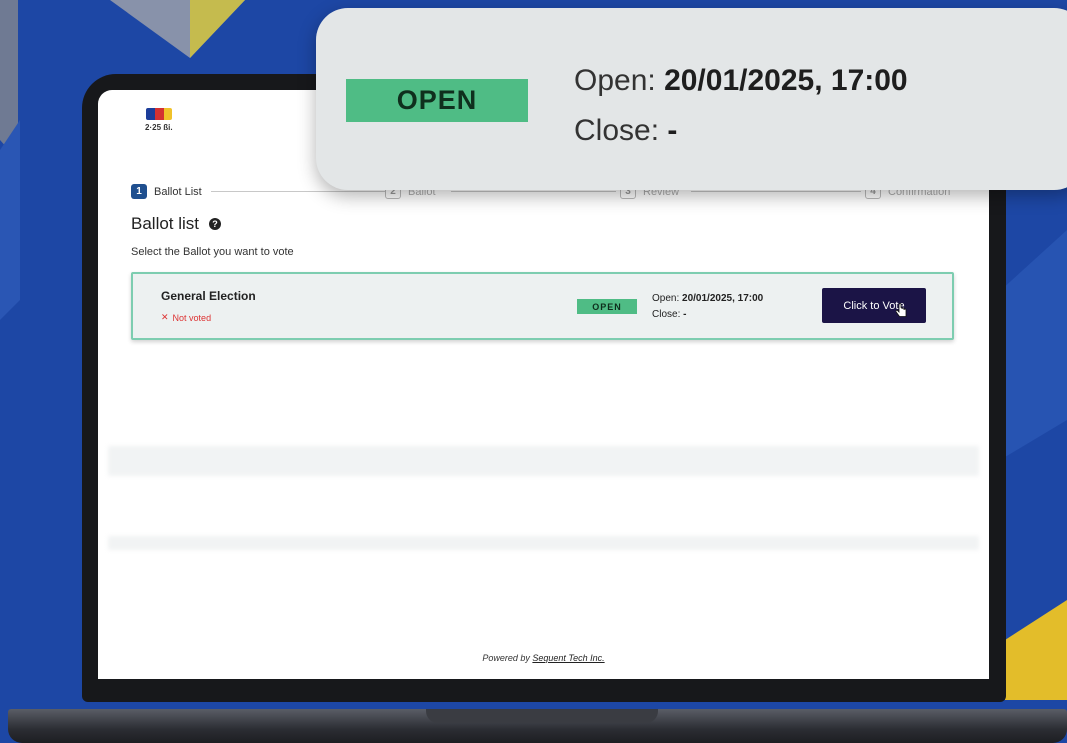 This screenshot has width=1067, height=743. What do you see at coordinates (437, 100) in the screenshot?
I see `status-badge-zoomed: OPEN` at bounding box center [437, 100].